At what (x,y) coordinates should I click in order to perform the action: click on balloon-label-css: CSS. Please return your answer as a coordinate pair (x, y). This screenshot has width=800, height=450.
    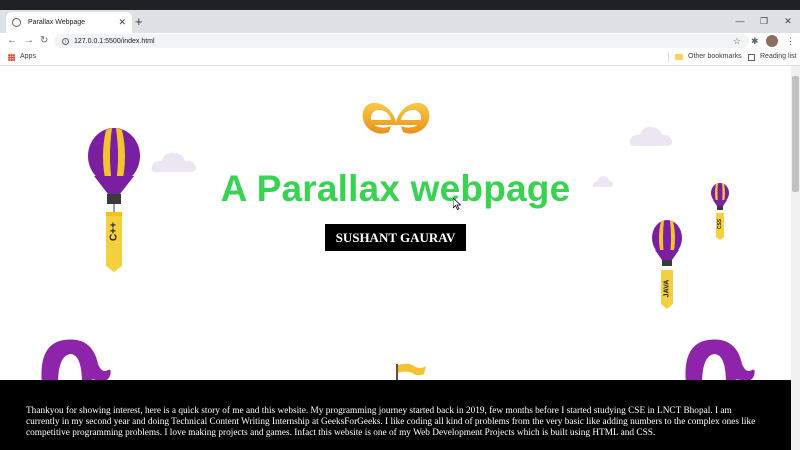
    Looking at the image, I should click on (720, 224).